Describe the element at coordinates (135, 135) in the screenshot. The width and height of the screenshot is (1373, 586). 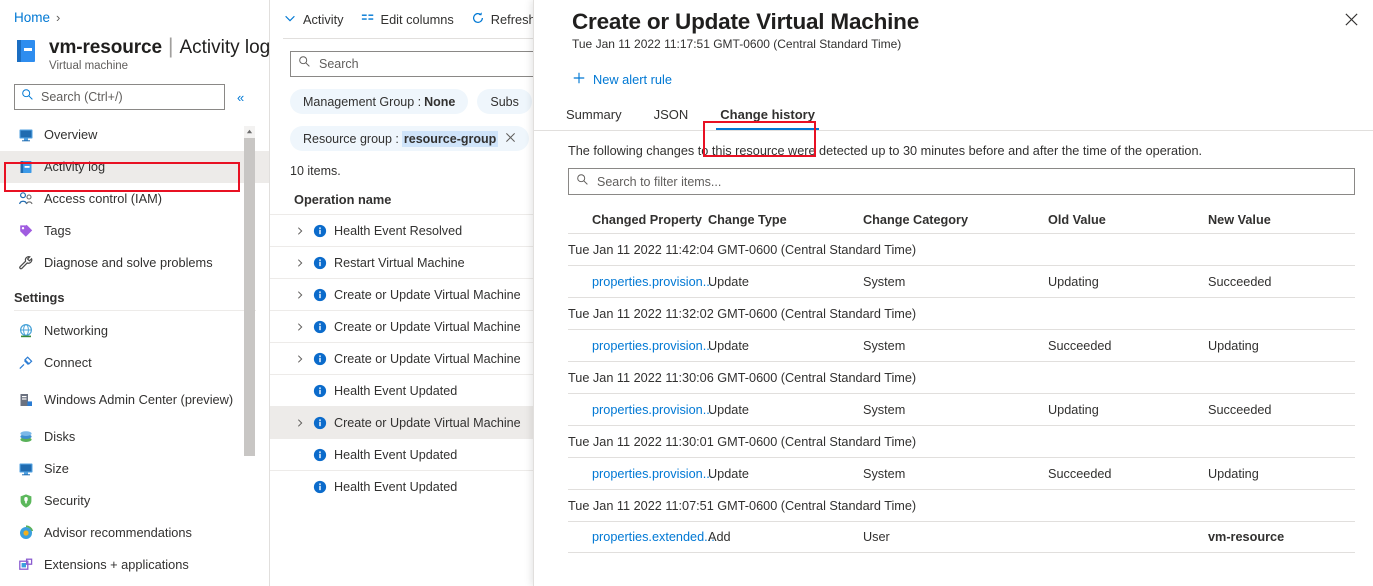
I see `sidebar-item-overview: Overview` at that location.